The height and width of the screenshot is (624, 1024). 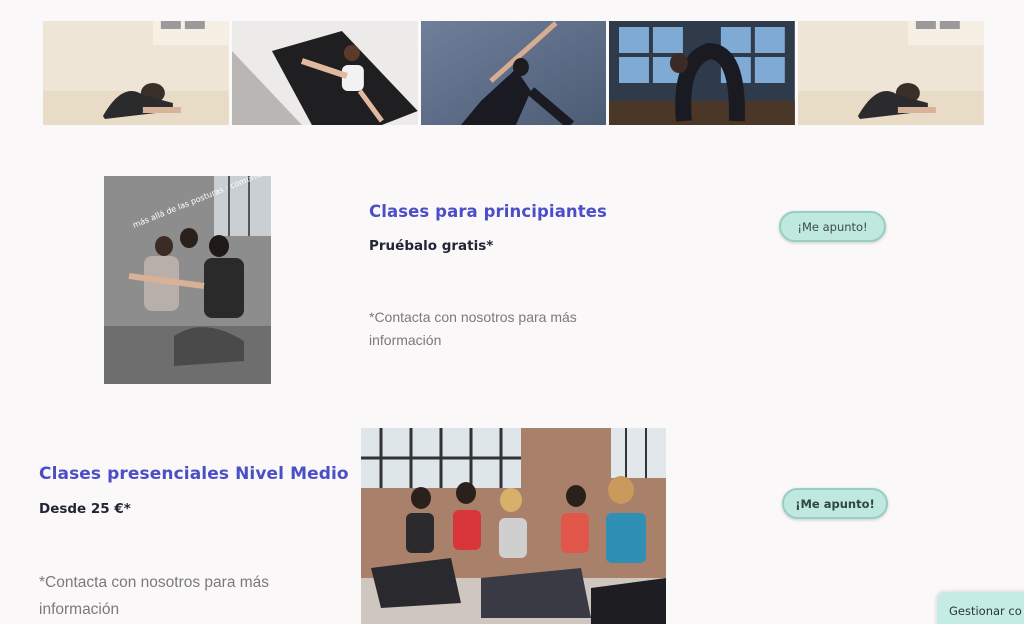 I want to click on beginners-title: Clases para principiantes, so click(x=488, y=211).